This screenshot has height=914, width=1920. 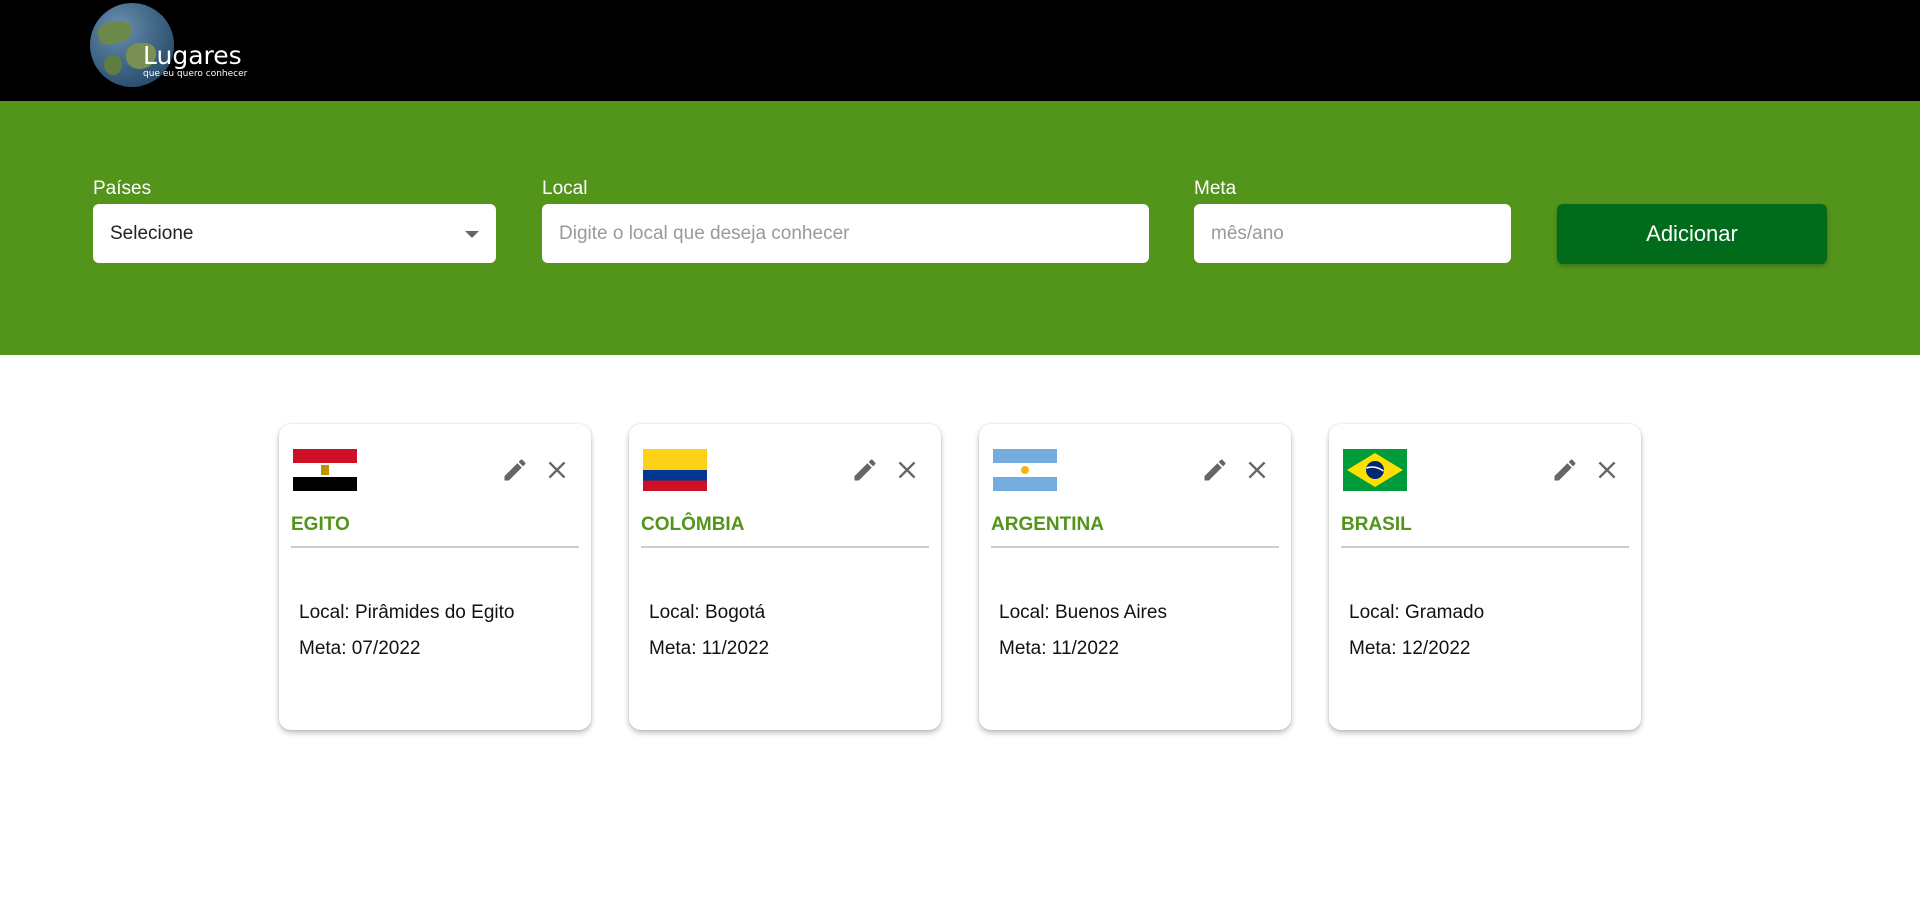 What do you see at coordinates (707, 612) in the screenshot?
I see `card-local: Local: Bogotá` at bounding box center [707, 612].